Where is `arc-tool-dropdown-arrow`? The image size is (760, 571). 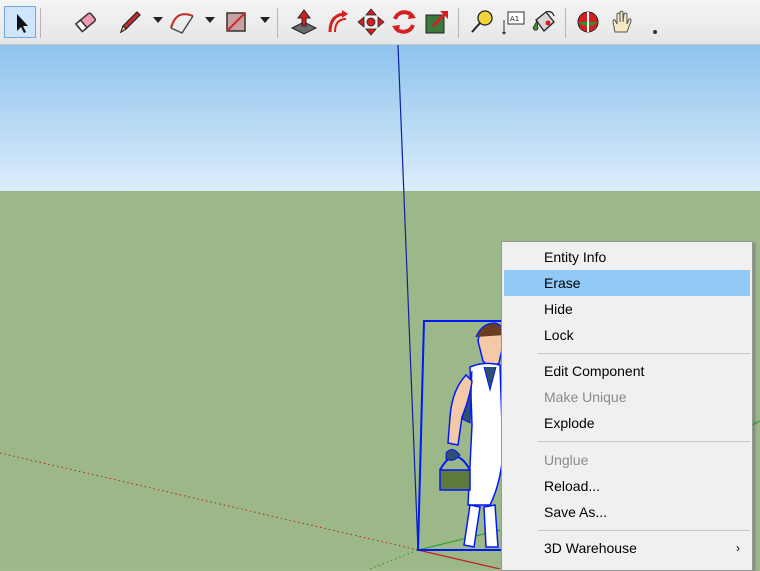
arc-tool-dropdown-arrow is located at coordinates (210, 20).